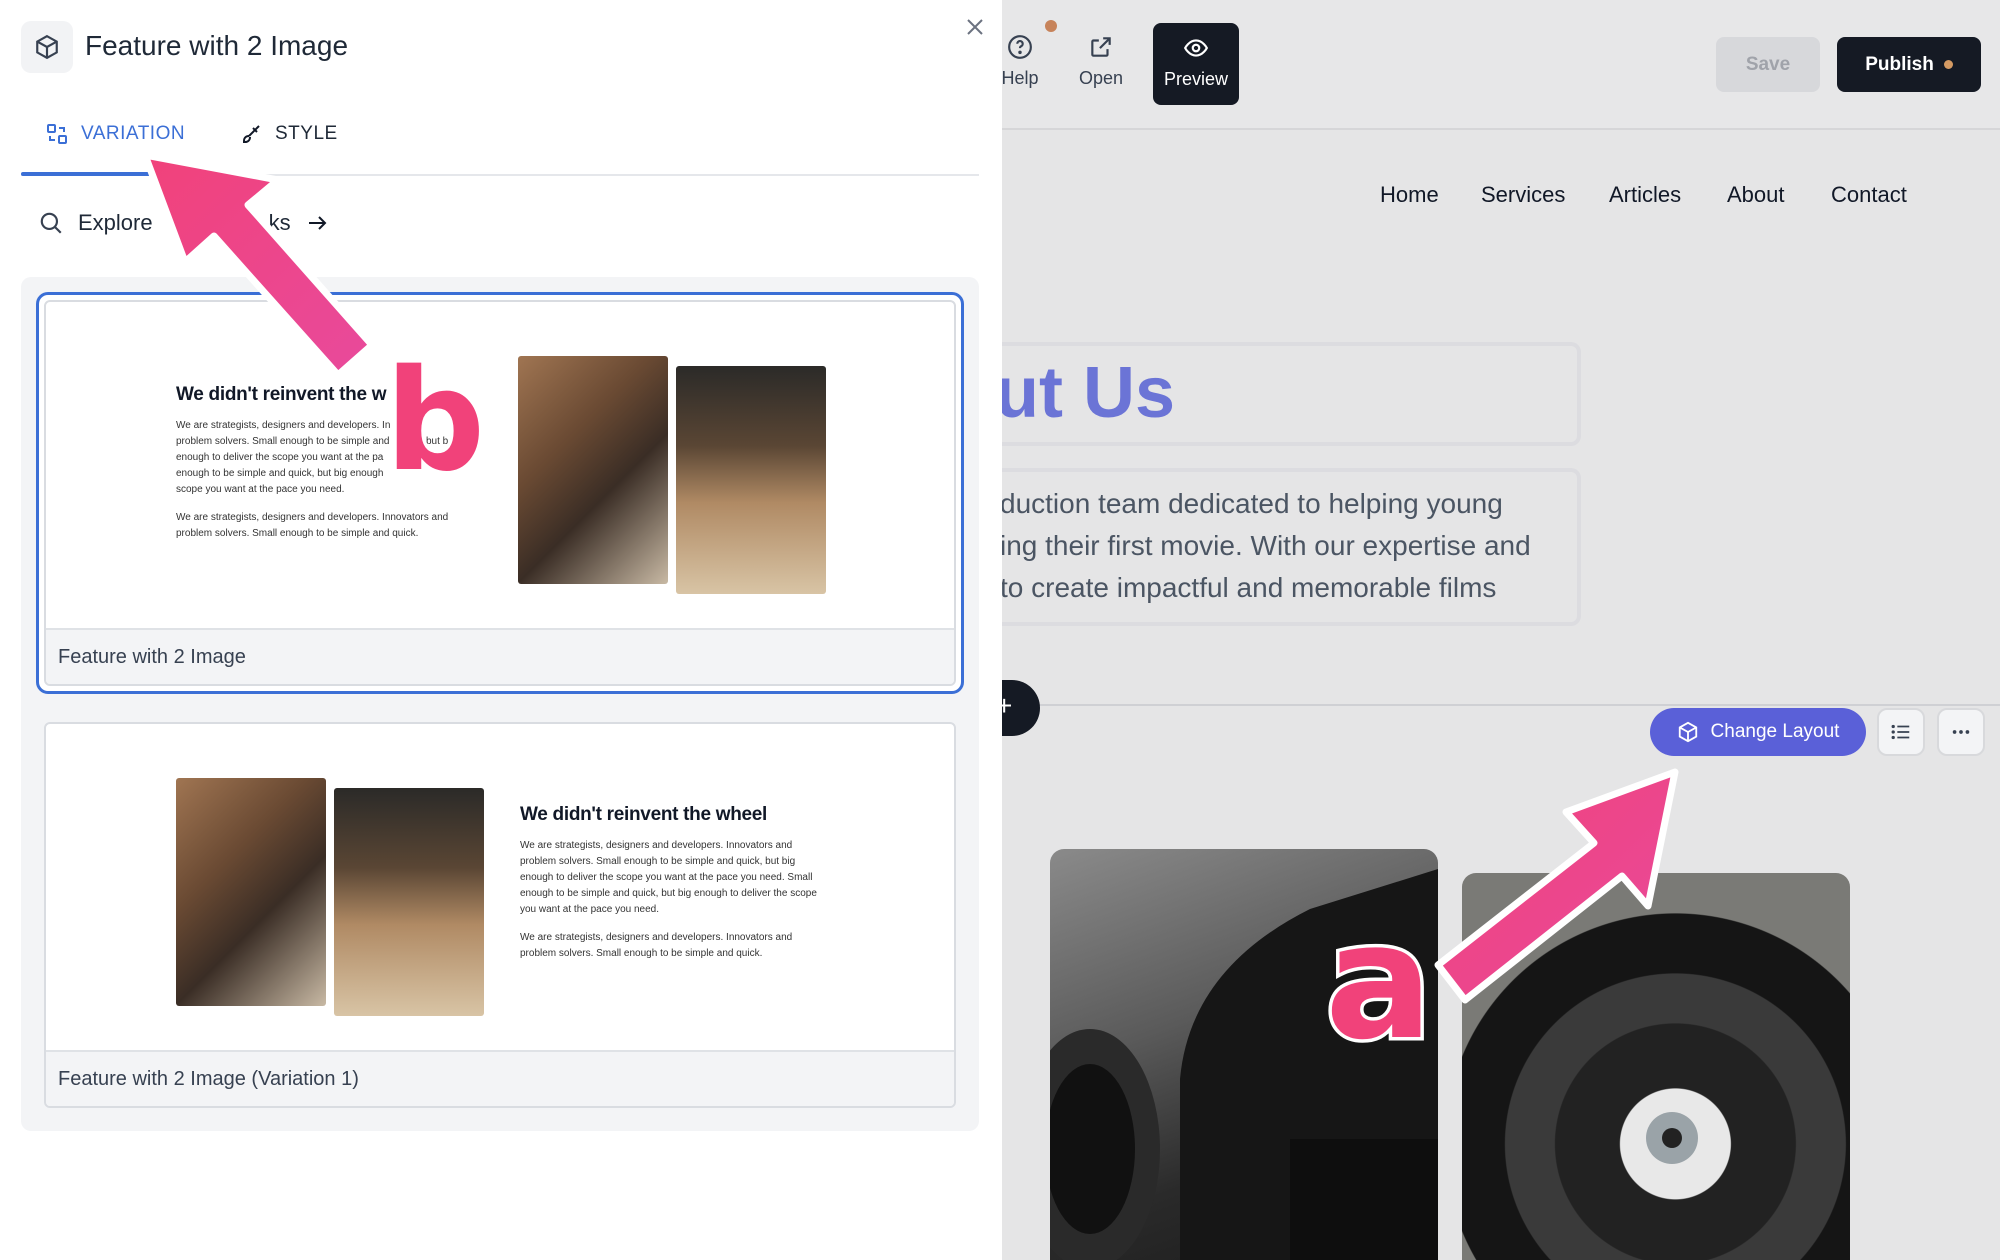 The width and height of the screenshot is (2000, 1260). I want to click on panel-icon-box, so click(47, 47).